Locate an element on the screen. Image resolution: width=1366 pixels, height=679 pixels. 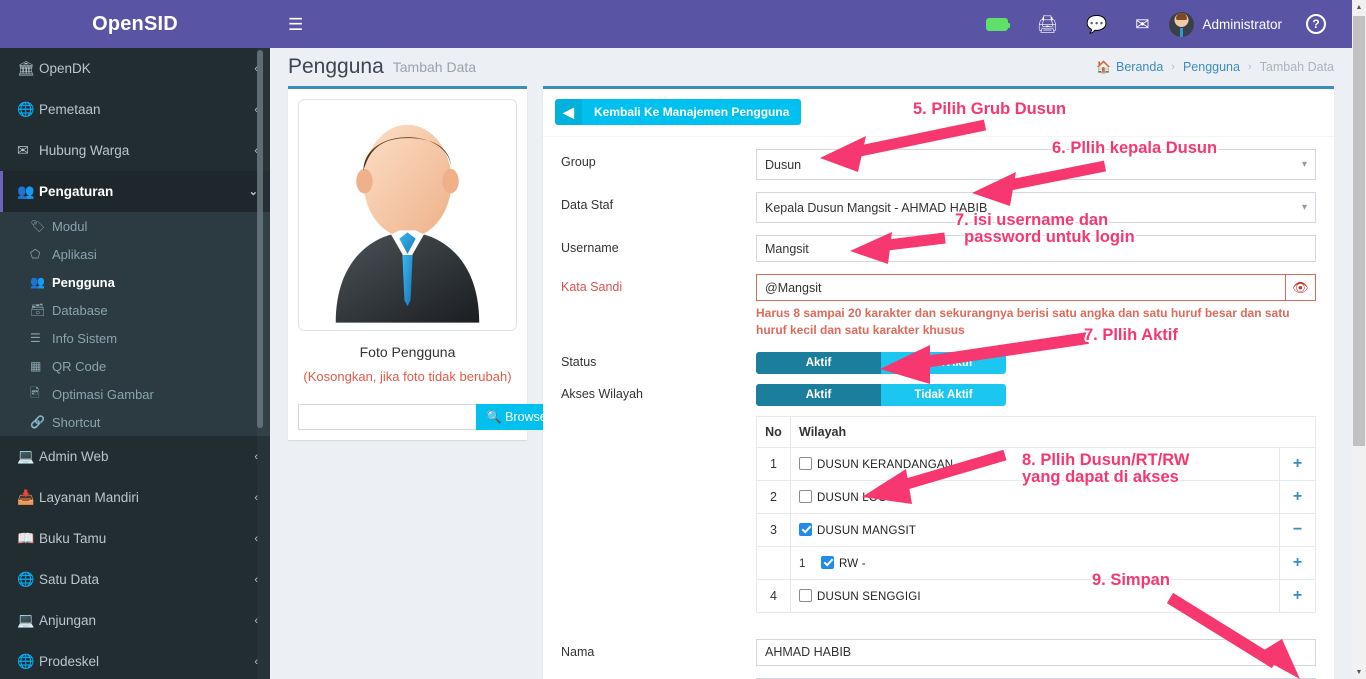
breadcrumb-beranda: Beranda is located at coordinates (1139, 67).